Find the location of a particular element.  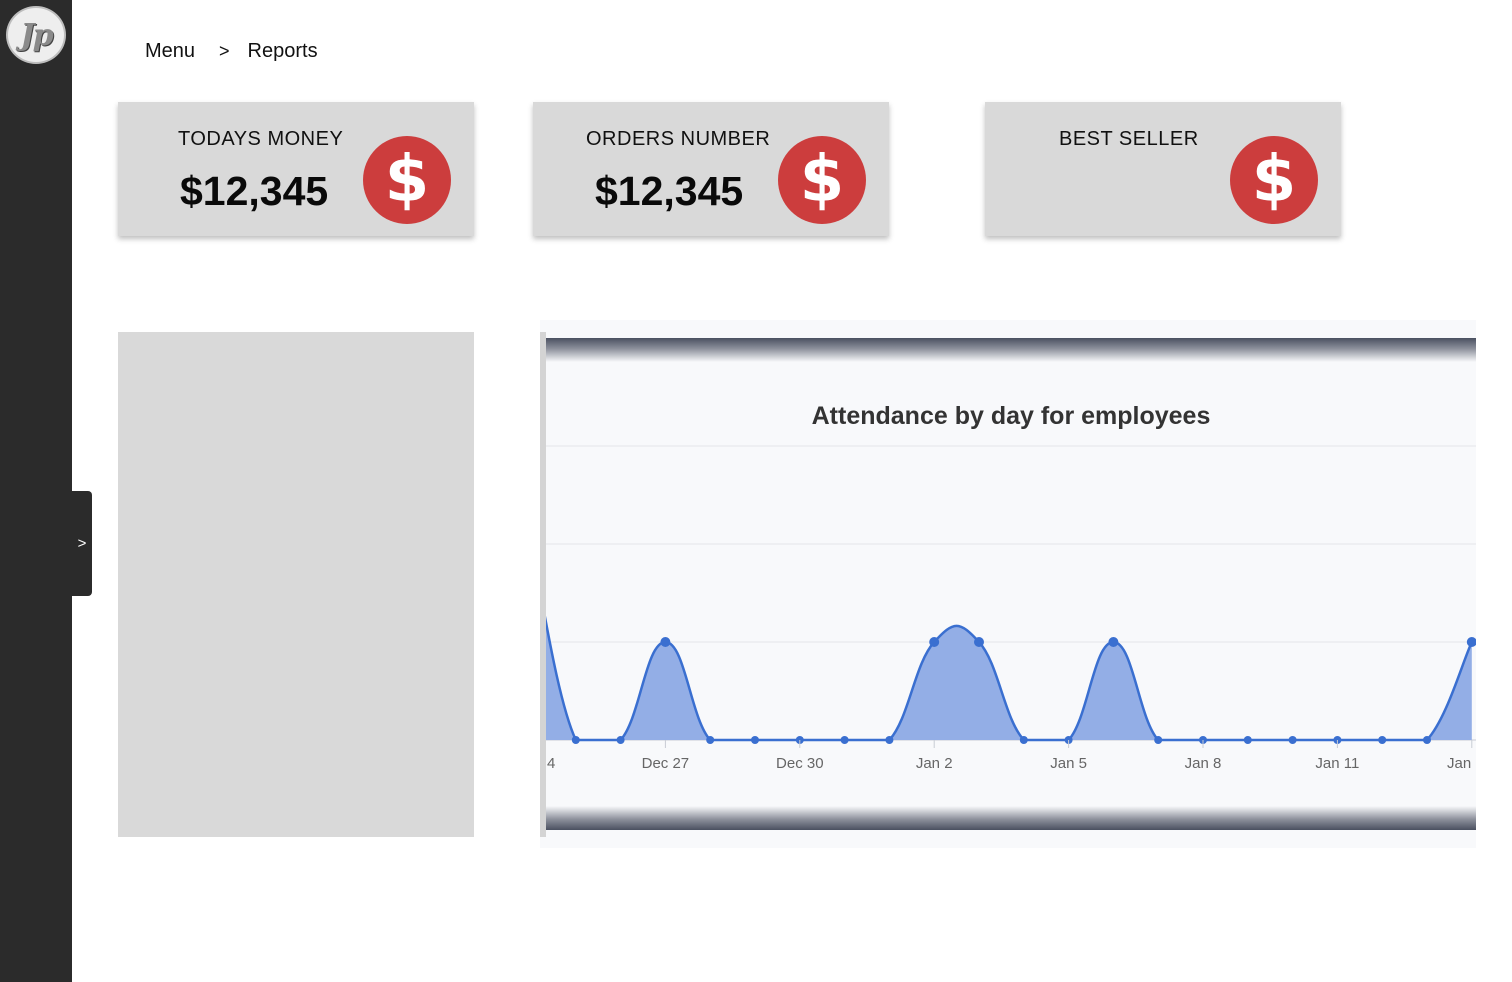

x-tick-label: 4 is located at coordinates (551, 763).